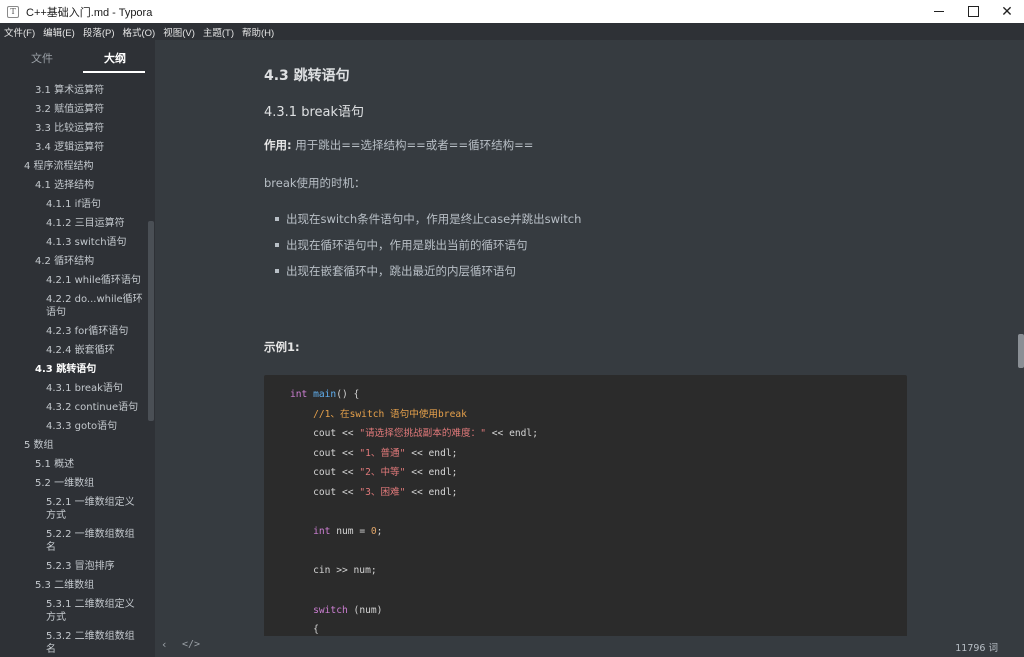 The image size is (1024, 657). What do you see at coordinates (191, 644) in the screenshot?
I see `code-icon: </>` at bounding box center [191, 644].